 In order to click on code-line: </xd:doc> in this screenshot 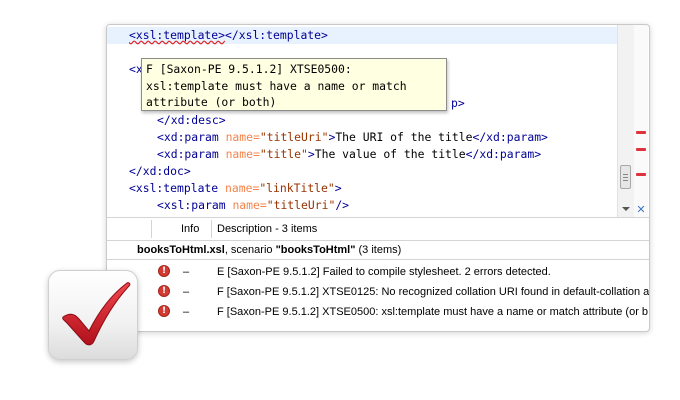, I will do `click(160, 171)`.